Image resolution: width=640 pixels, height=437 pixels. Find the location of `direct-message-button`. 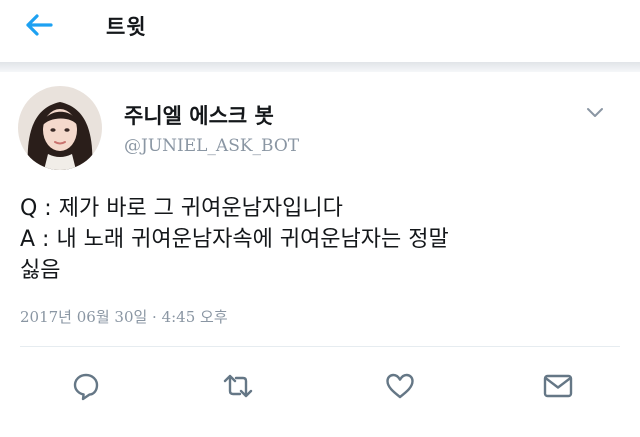

direct-message-button is located at coordinates (558, 386).